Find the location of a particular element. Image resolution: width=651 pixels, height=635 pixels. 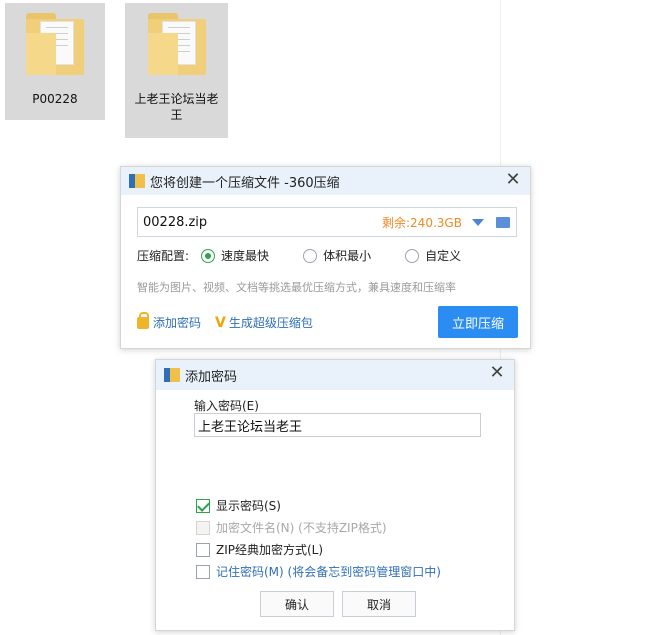

checkbox-label: 加密文件名(N) (不支持ZIP格式) is located at coordinates (301, 528).